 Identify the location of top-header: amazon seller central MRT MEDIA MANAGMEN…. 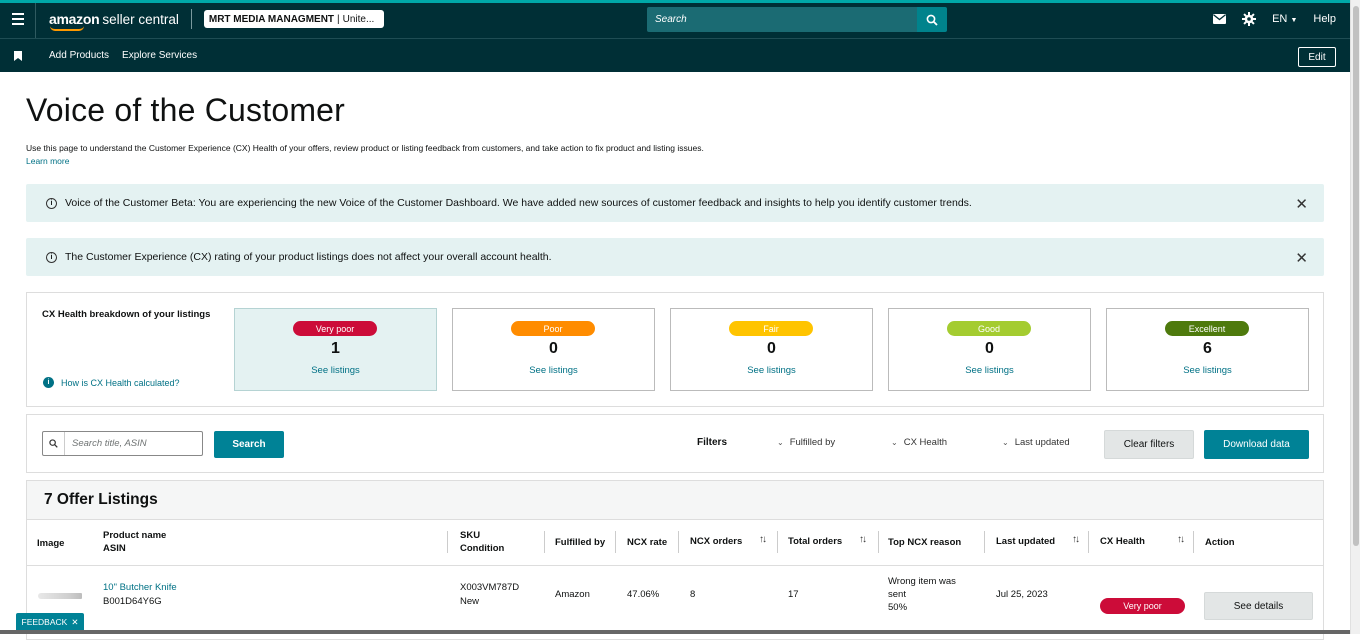
(675, 19).